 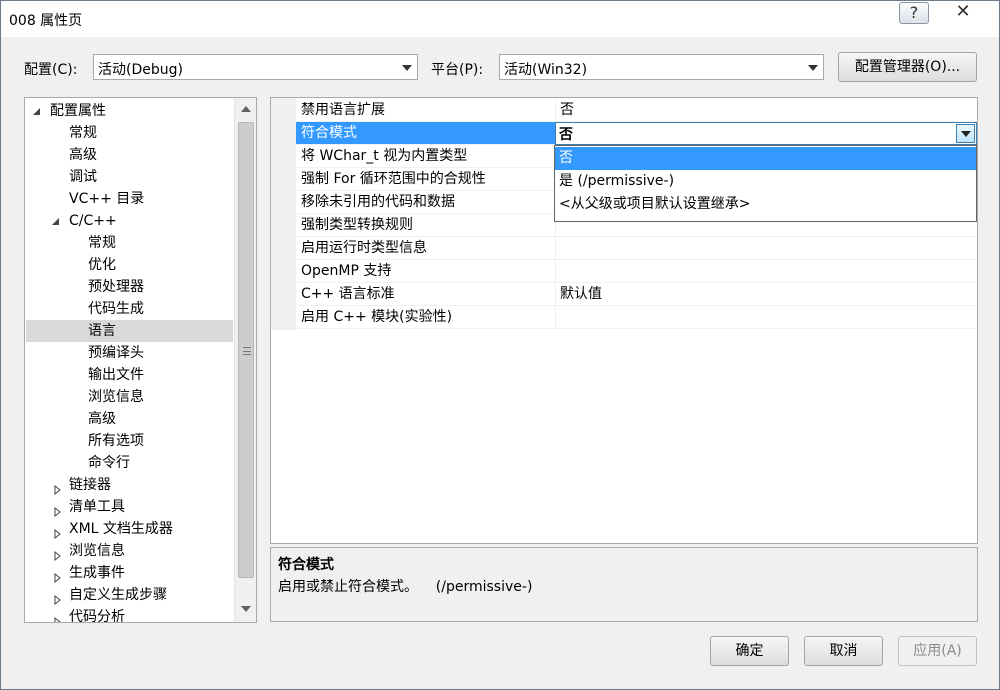 I want to click on tree-item: 调试, so click(x=129, y=177).